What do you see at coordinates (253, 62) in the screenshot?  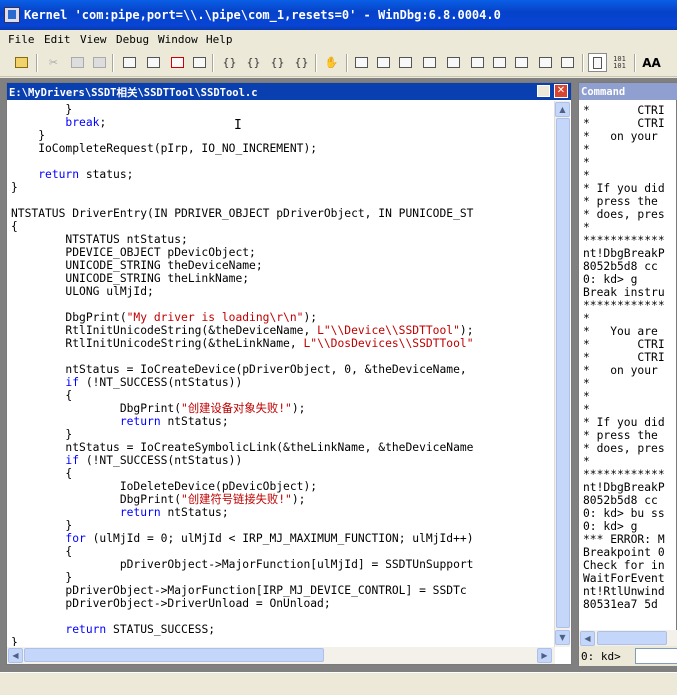 I see `step-over-icon: {}` at bounding box center [253, 62].